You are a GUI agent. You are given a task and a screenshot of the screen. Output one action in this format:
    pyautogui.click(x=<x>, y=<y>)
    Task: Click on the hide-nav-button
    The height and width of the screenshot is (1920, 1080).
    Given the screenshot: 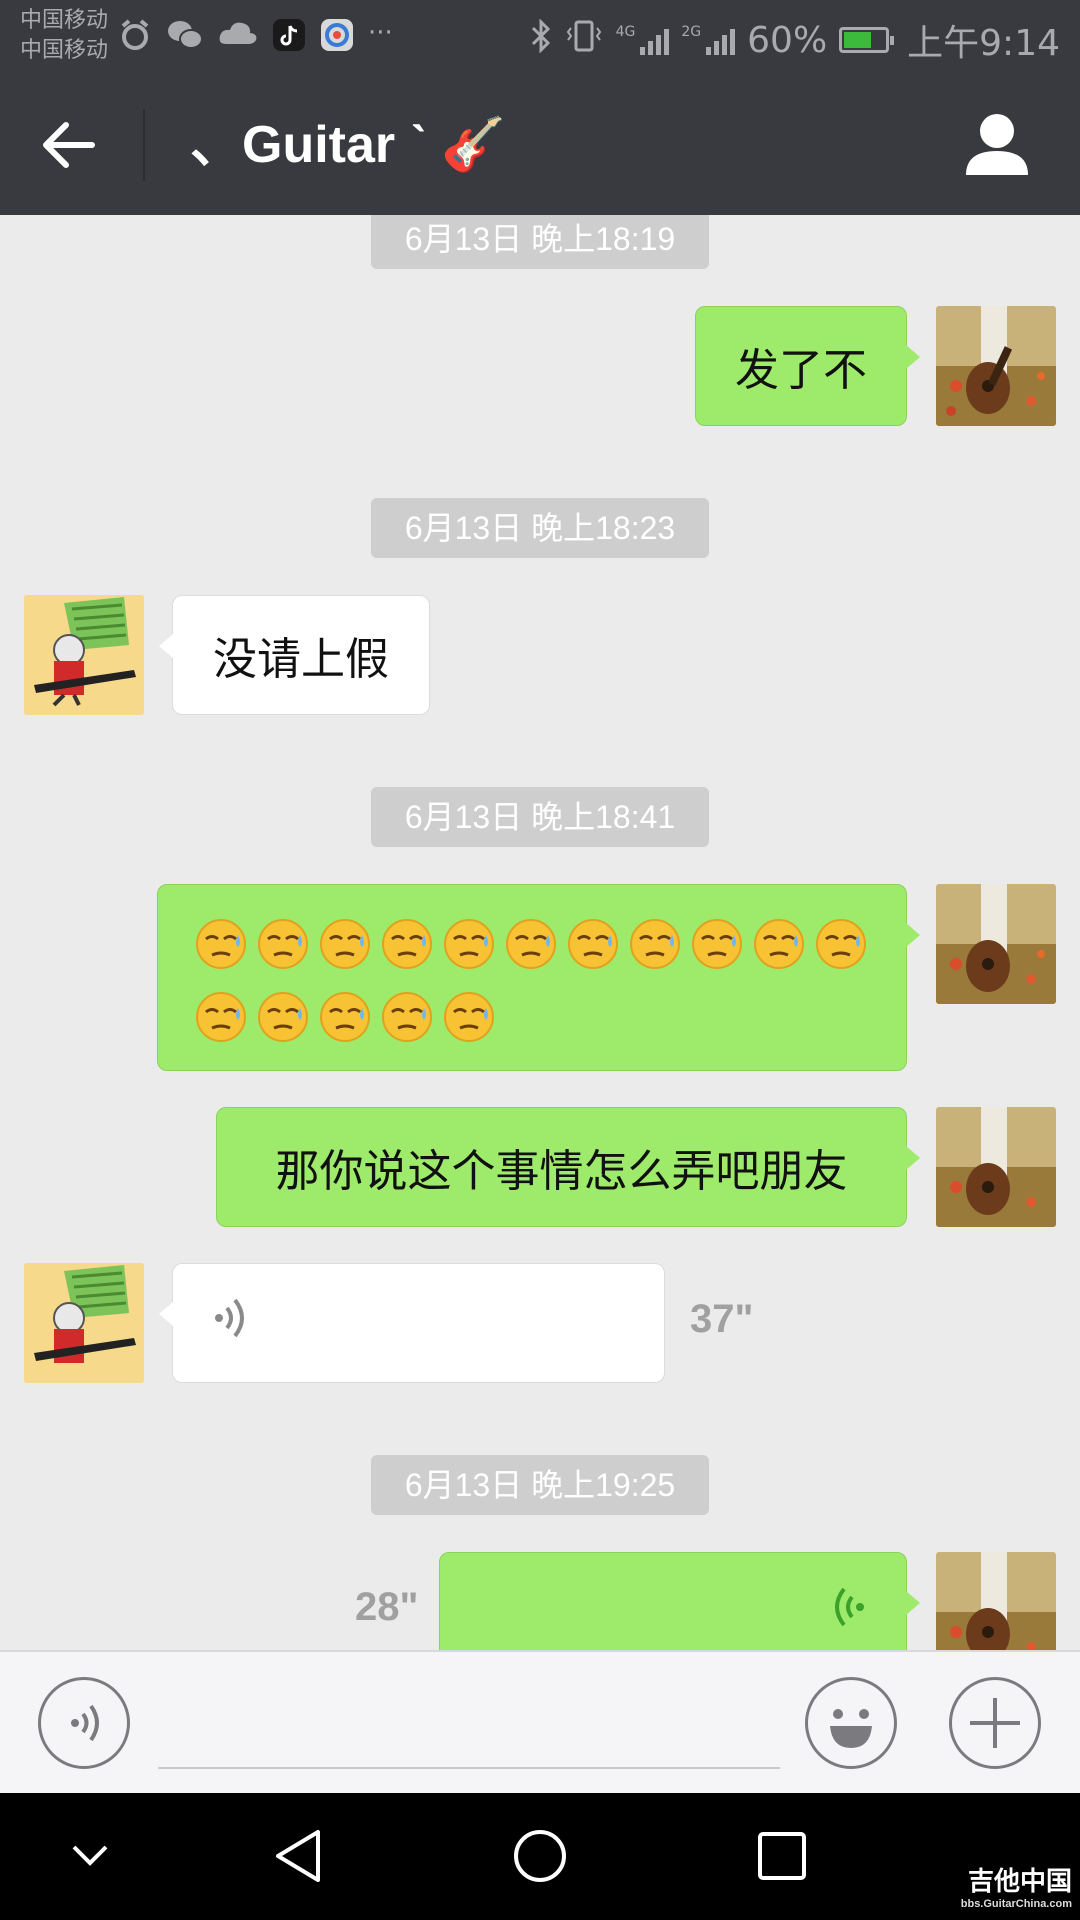 What is the action you would take?
    pyautogui.click(x=90, y=1857)
    